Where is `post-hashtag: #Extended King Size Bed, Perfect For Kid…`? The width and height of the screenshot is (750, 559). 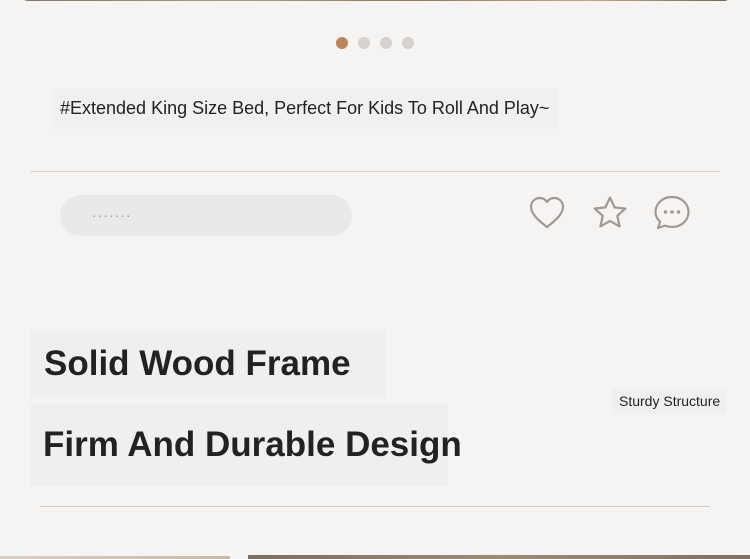
post-hashtag: #Extended King Size Bed, Perfect For Kid… is located at coordinates (305, 108).